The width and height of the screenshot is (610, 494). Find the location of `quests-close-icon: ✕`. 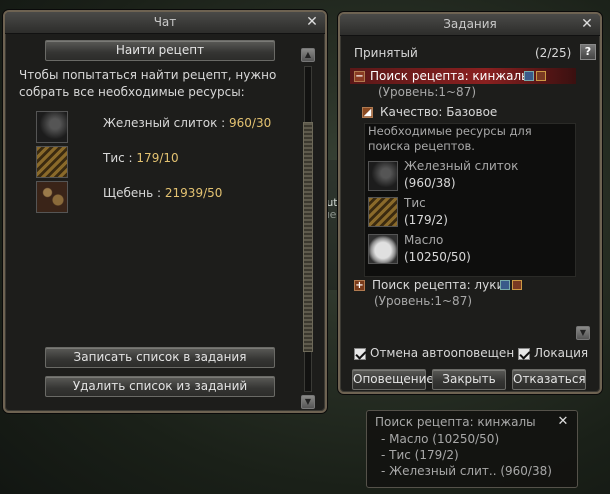

quests-close-icon: ✕ is located at coordinates (587, 24).